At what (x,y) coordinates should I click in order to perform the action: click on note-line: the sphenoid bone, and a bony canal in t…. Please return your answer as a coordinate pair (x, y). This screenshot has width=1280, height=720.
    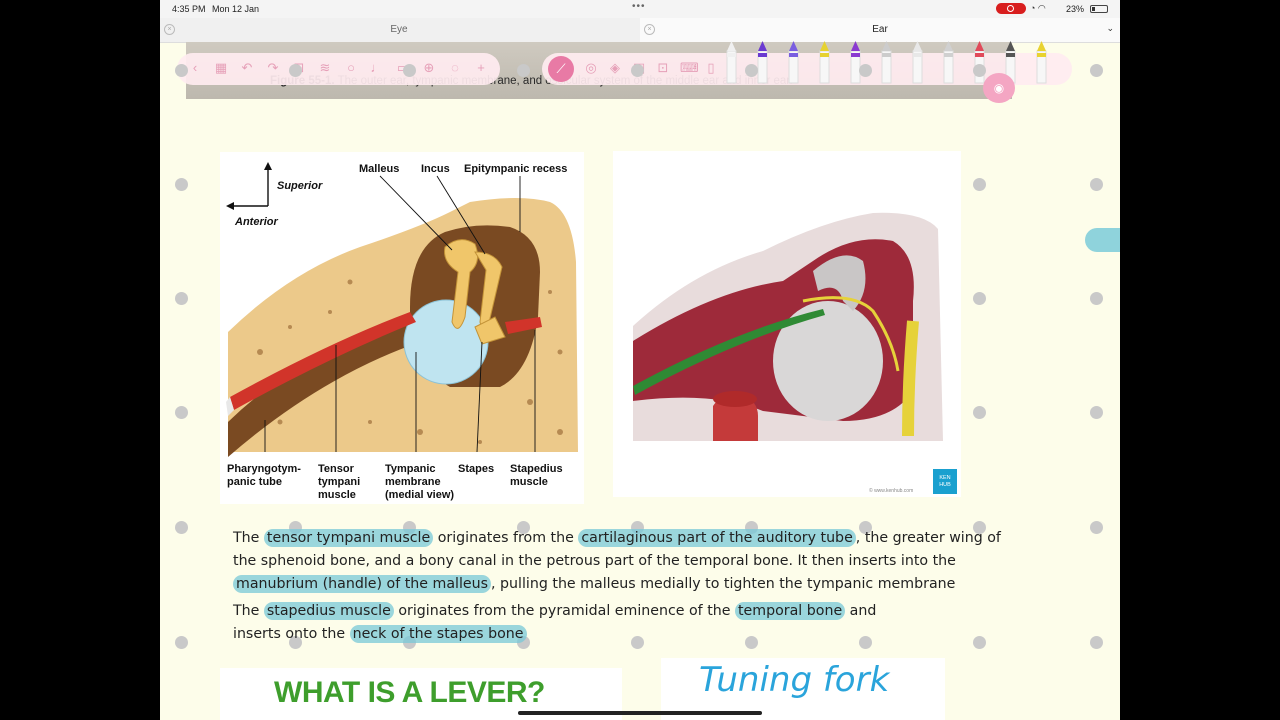
    Looking at the image, I should click on (594, 561).